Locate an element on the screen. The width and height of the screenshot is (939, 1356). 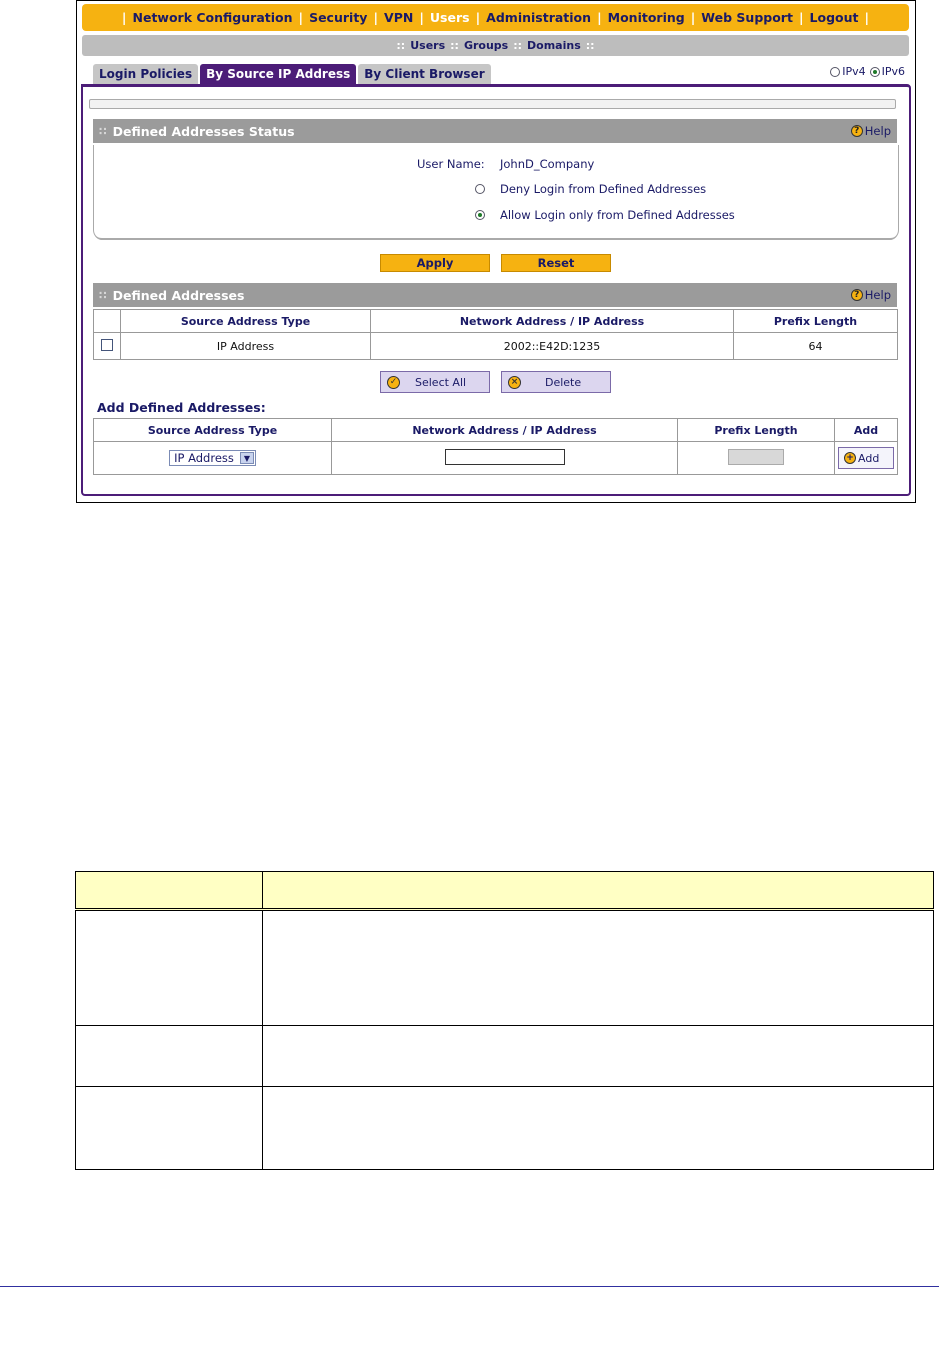
allow-login-radio is located at coordinates (480, 215).